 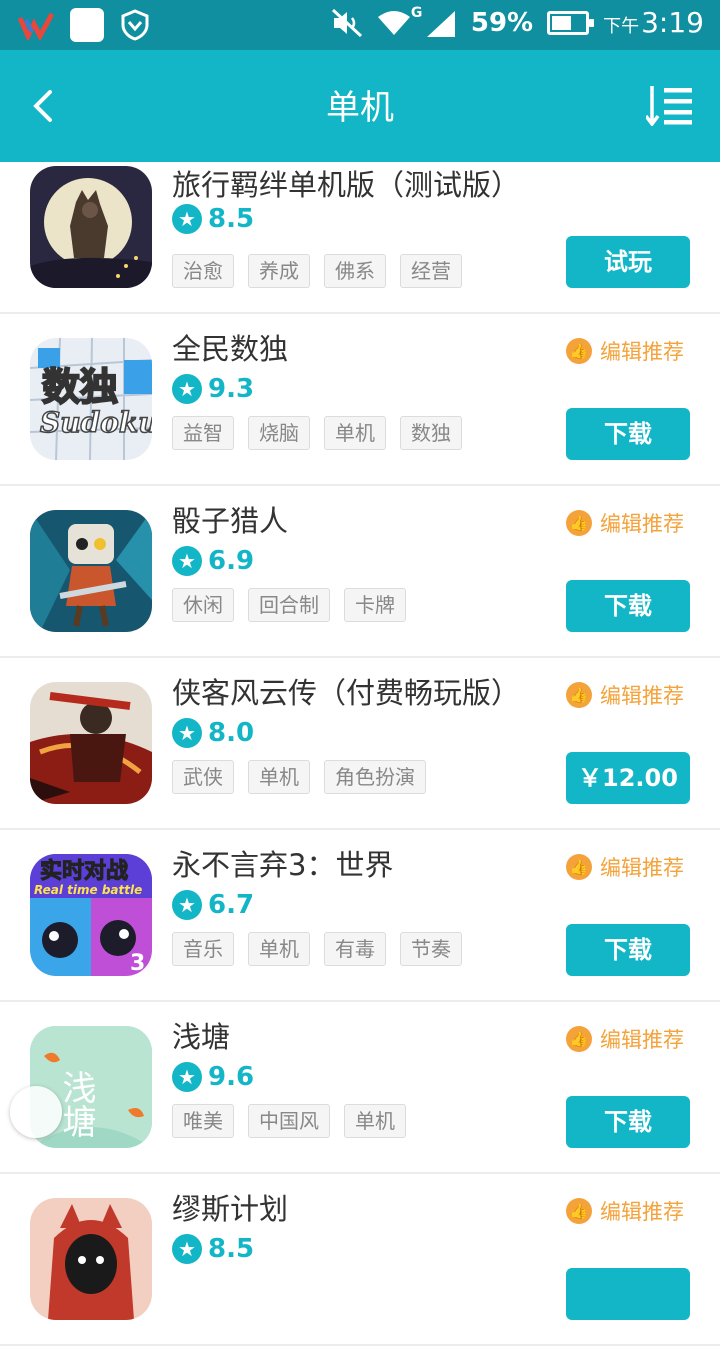 What do you see at coordinates (360, 400) in the screenshot?
I see `list-item-game: 数独 Sudoku 全民数独 👍 编辑推荐 ★ 9.3 益智 烧脑 单机 数独 下载` at bounding box center [360, 400].